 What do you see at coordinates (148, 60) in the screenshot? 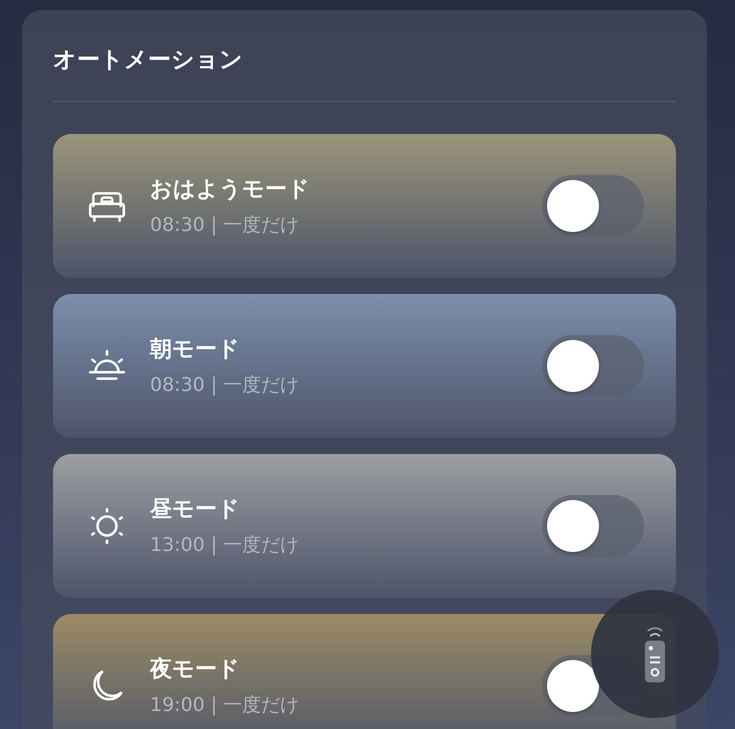
I see `panel-title: オートメーション` at bounding box center [148, 60].